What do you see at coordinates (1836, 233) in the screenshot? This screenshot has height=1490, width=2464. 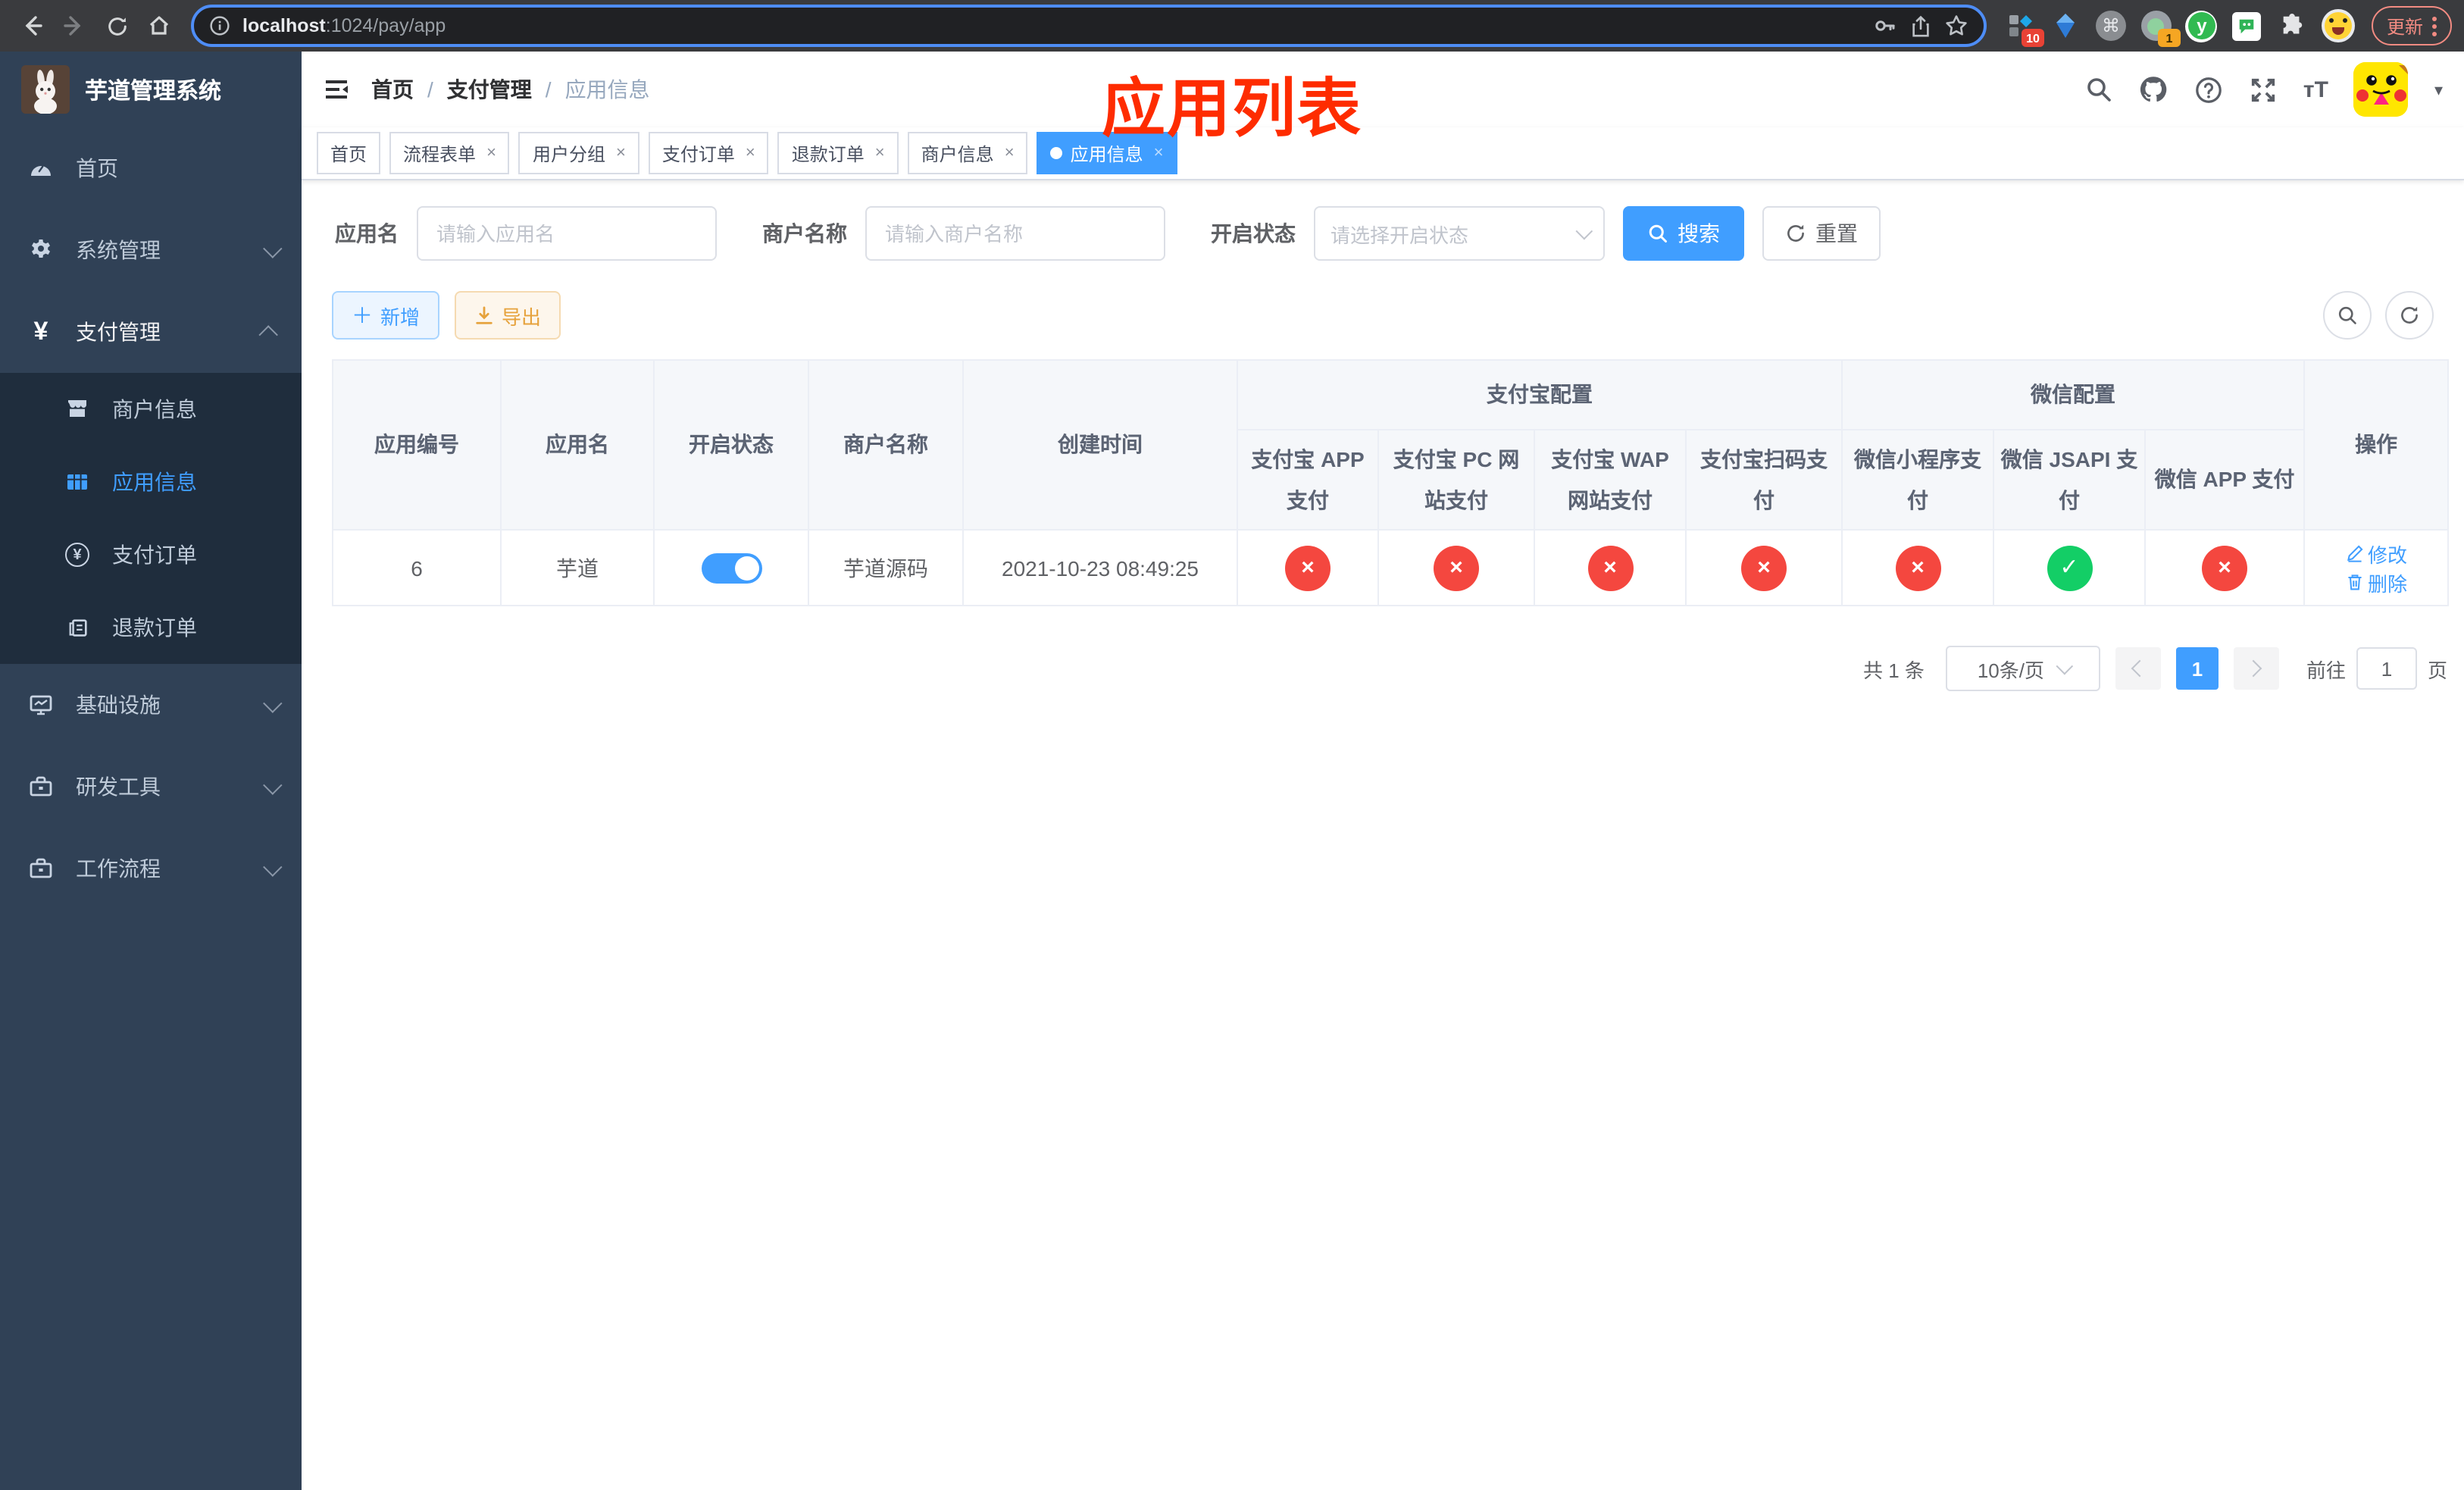 I see `reset-button-label: 重置` at bounding box center [1836, 233].